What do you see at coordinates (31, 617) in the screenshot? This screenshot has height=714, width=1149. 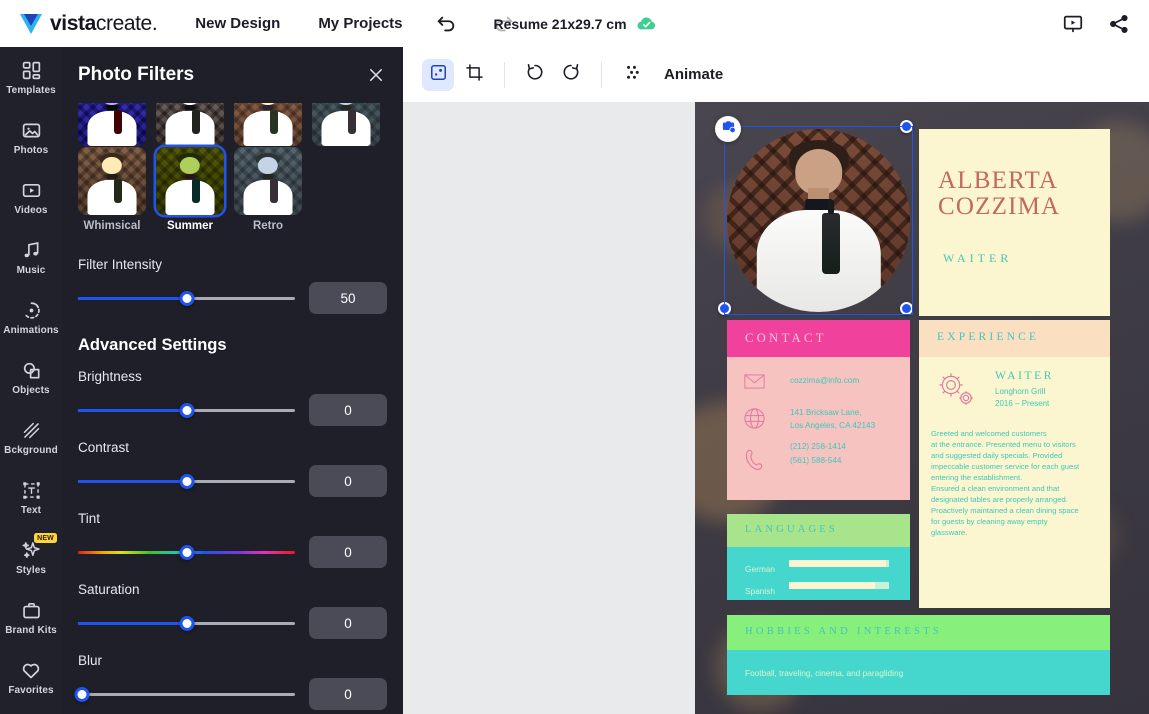 I see `rail-item-brand-kits: Brand Kits` at bounding box center [31, 617].